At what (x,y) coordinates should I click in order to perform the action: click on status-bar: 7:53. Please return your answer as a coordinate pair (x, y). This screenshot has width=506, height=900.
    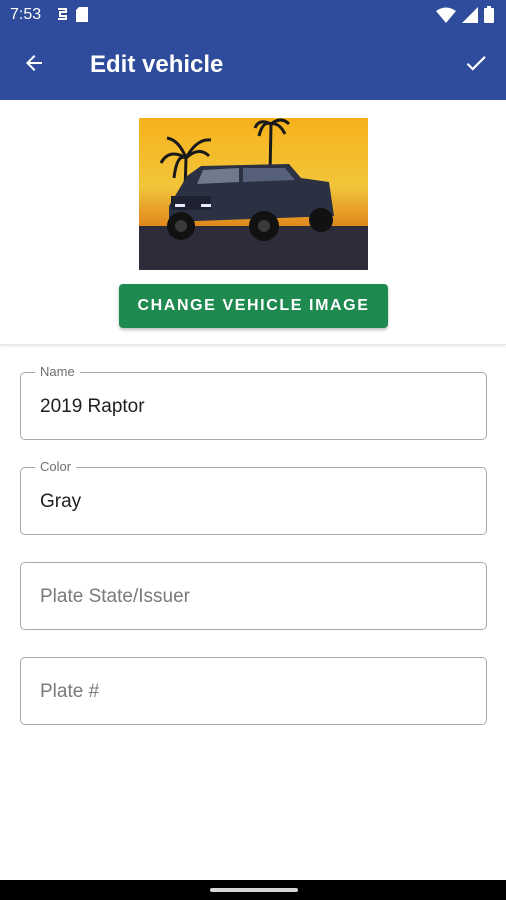
    Looking at the image, I should click on (253, 15).